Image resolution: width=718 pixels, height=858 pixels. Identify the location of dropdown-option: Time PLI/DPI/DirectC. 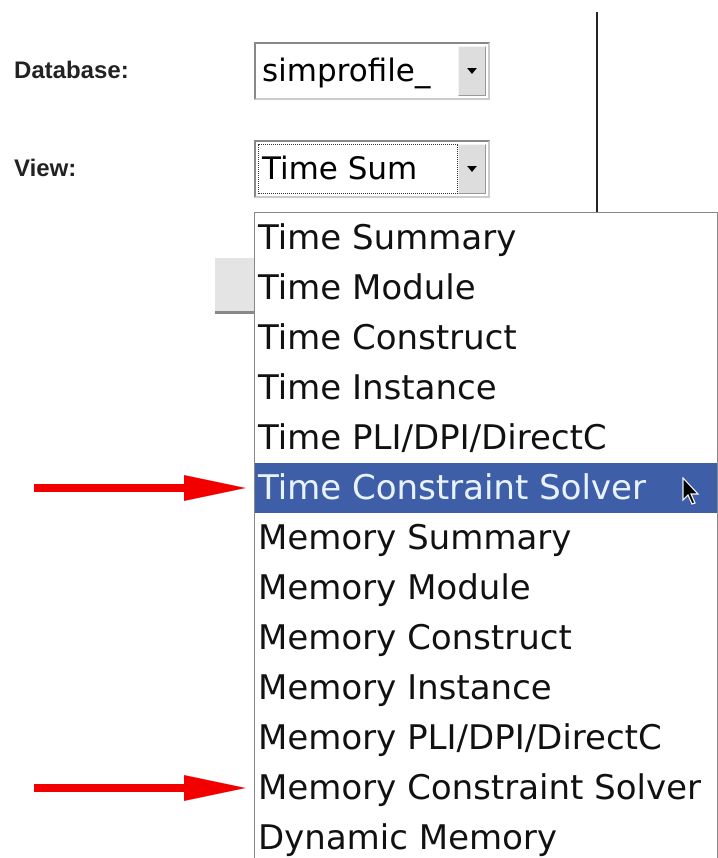
(486, 438).